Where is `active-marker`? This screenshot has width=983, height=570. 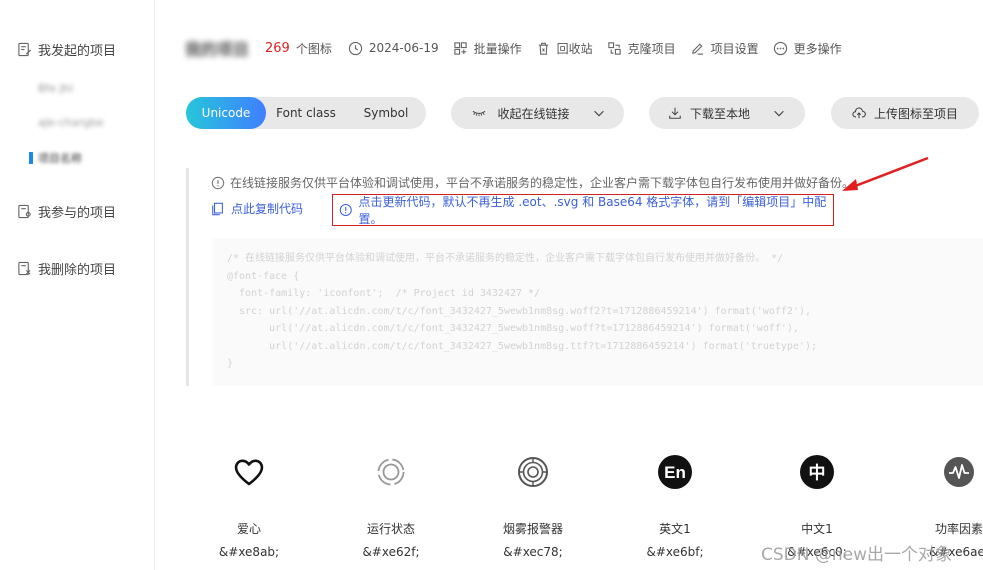
active-marker is located at coordinates (31, 158).